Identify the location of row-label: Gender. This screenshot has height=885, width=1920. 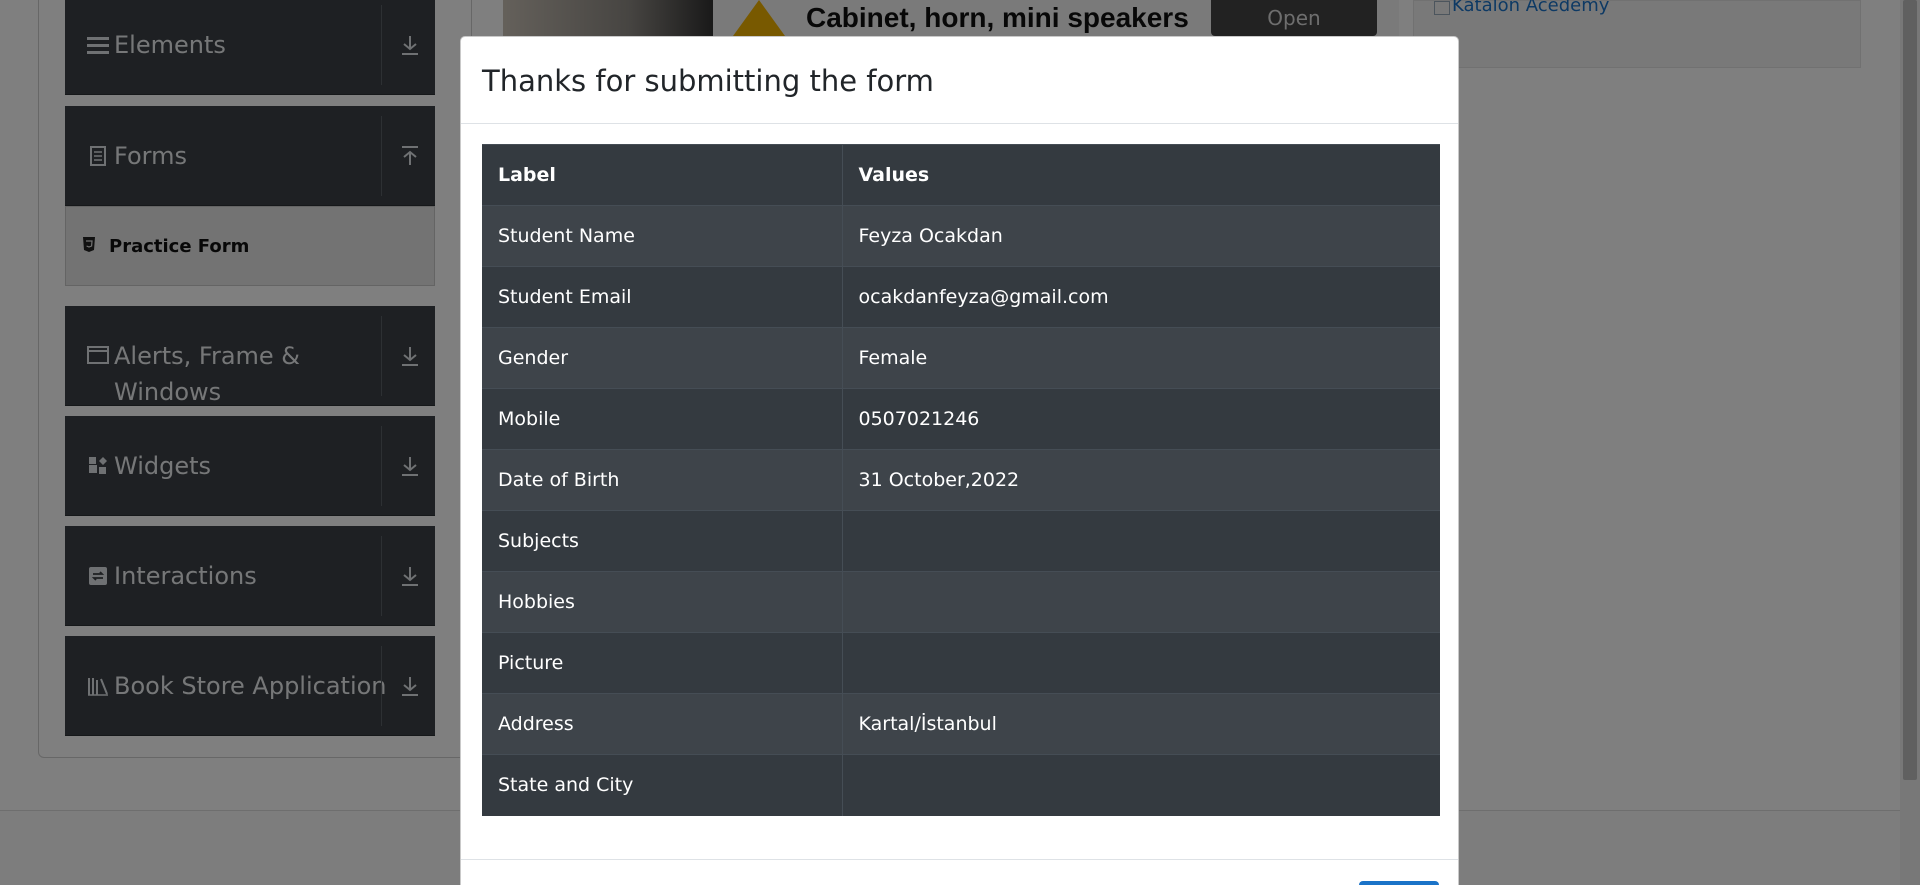
(662, 358).